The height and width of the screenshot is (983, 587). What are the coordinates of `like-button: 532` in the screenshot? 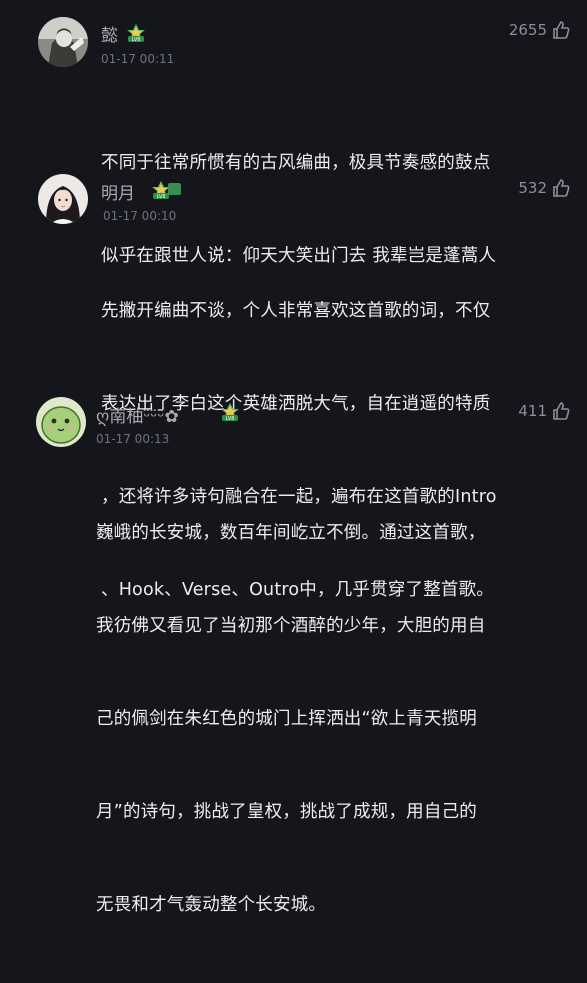 It's located at (544, 188).